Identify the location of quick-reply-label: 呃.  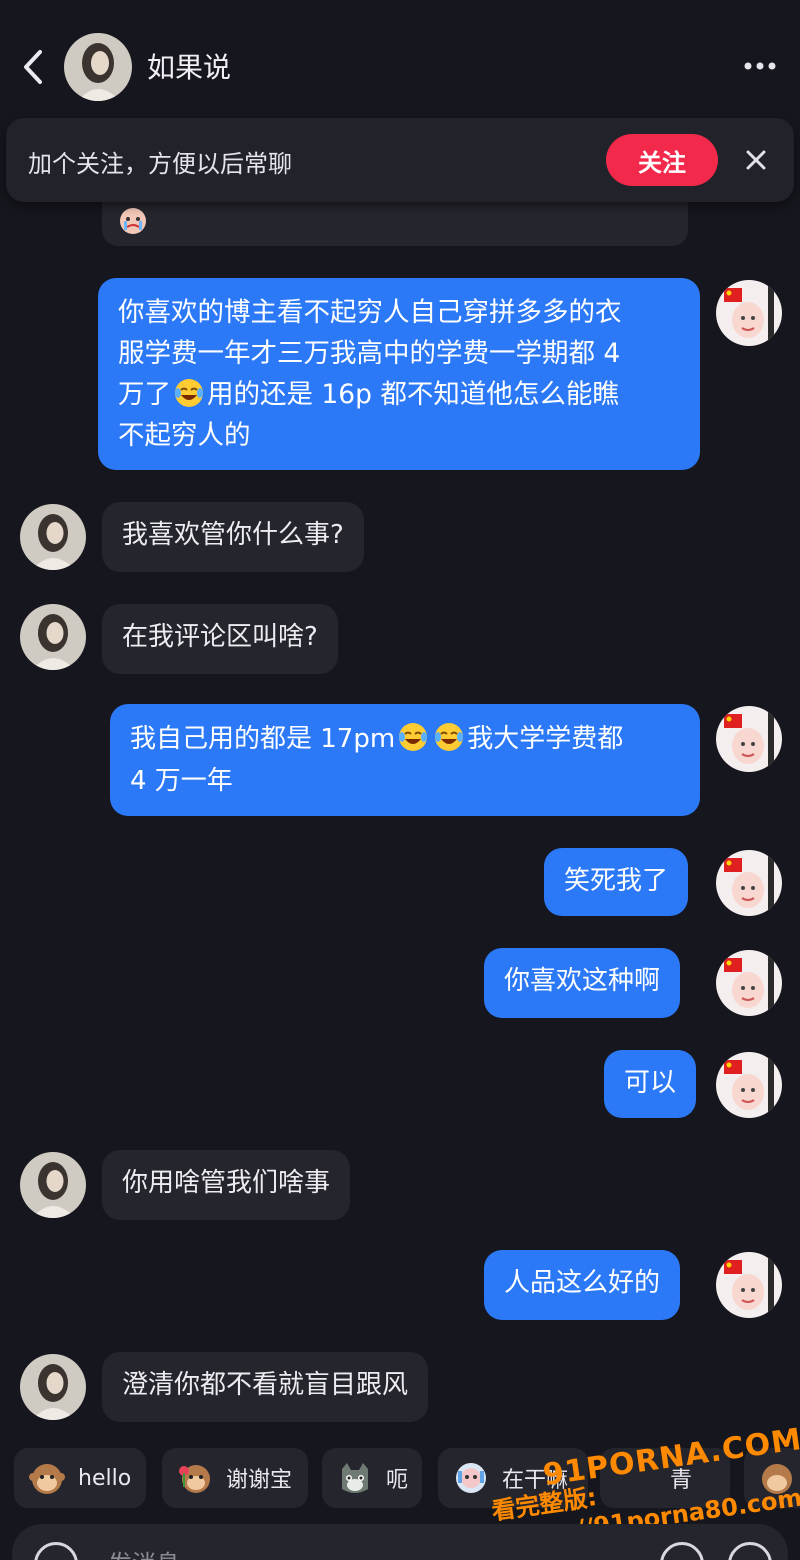
(396, 1480).